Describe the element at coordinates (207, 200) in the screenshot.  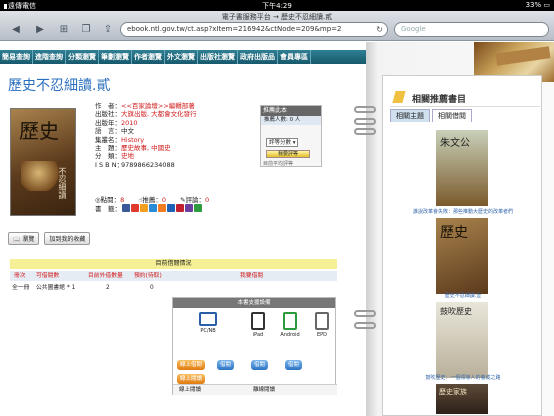
I see `comments-count: 0` at that location.